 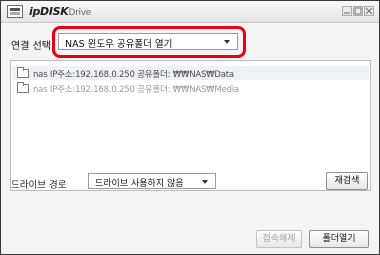 I want to click on highlight-annotation, so click(x=149, y=42).